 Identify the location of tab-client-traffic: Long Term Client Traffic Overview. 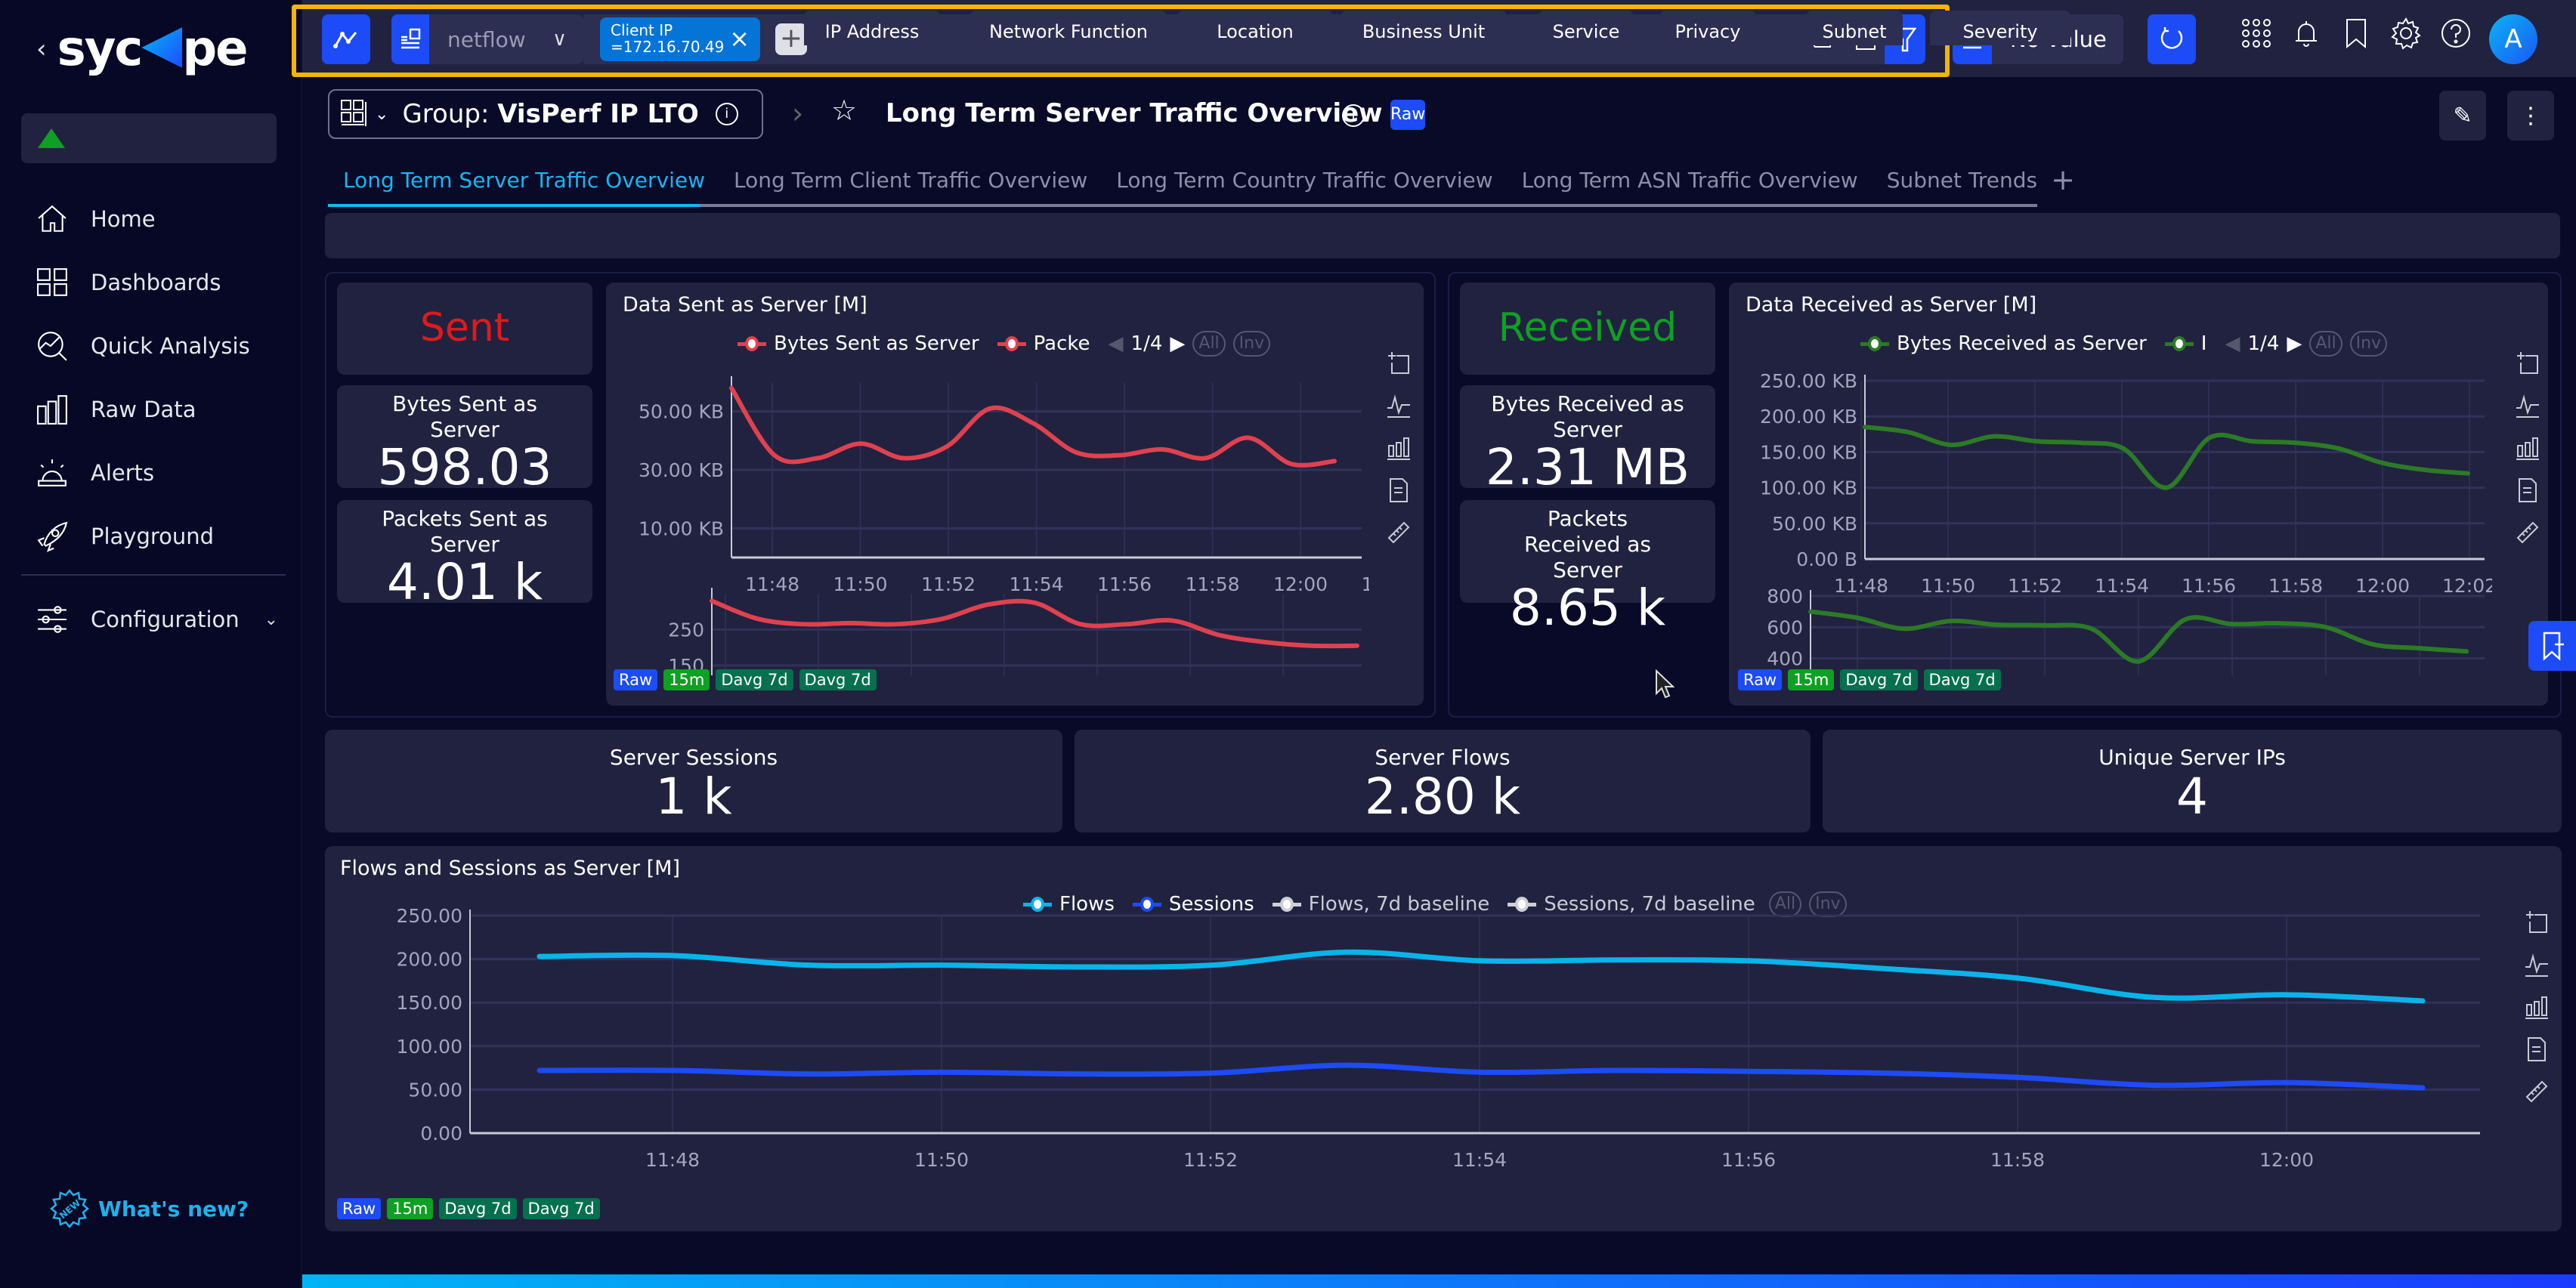
(910, 186).